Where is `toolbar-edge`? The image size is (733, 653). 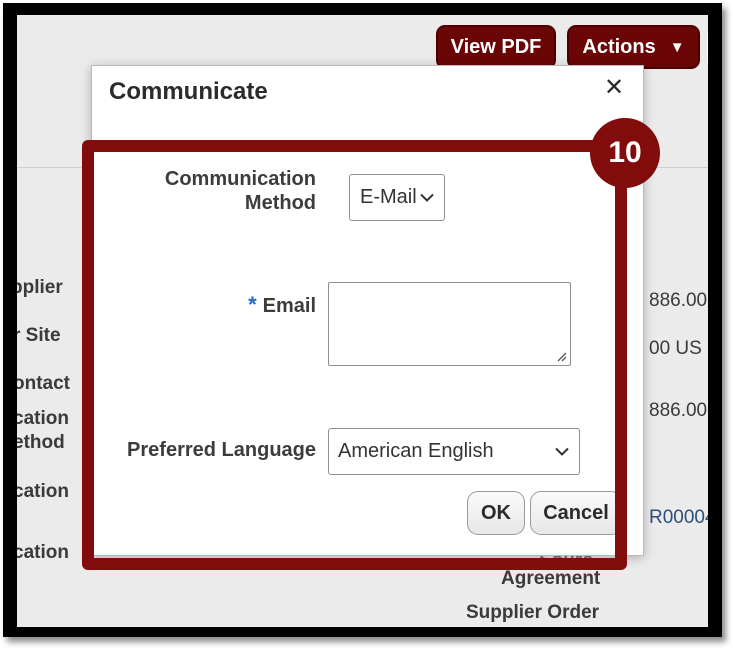
toolbar-edge is located at coordinates (707, 48).